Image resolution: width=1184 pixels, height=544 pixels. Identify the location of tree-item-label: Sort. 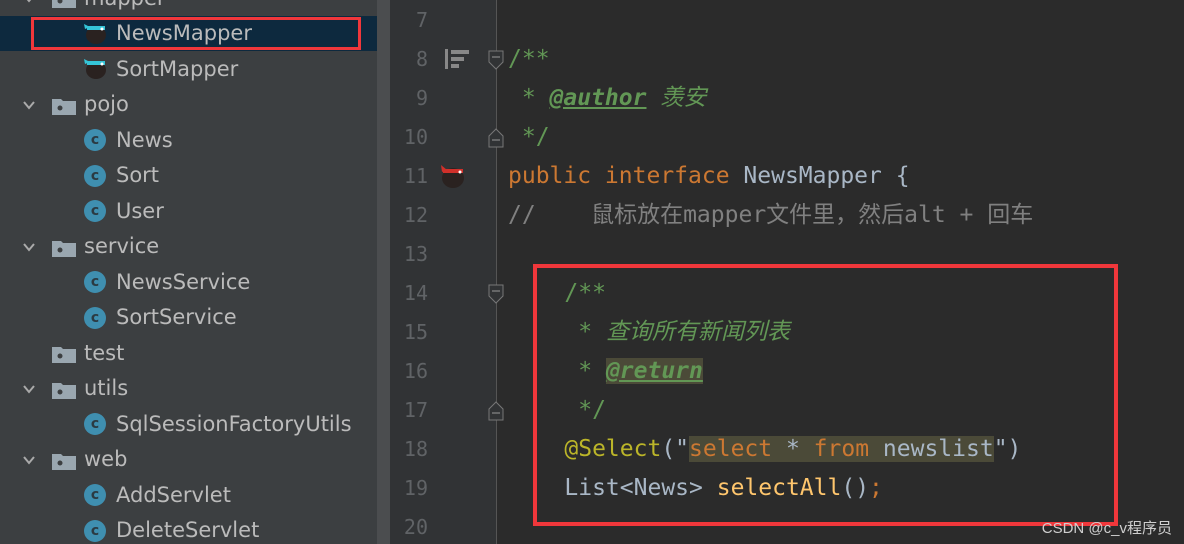
(138, 175).